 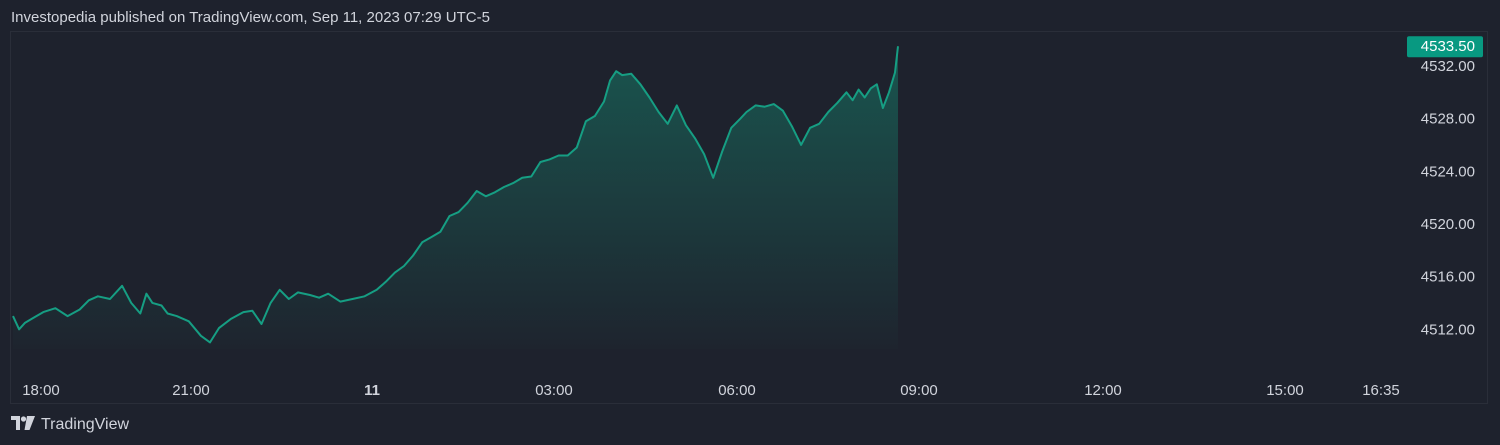 I want to click on x-tick-label: 09:00, so click(x=919, y=390).